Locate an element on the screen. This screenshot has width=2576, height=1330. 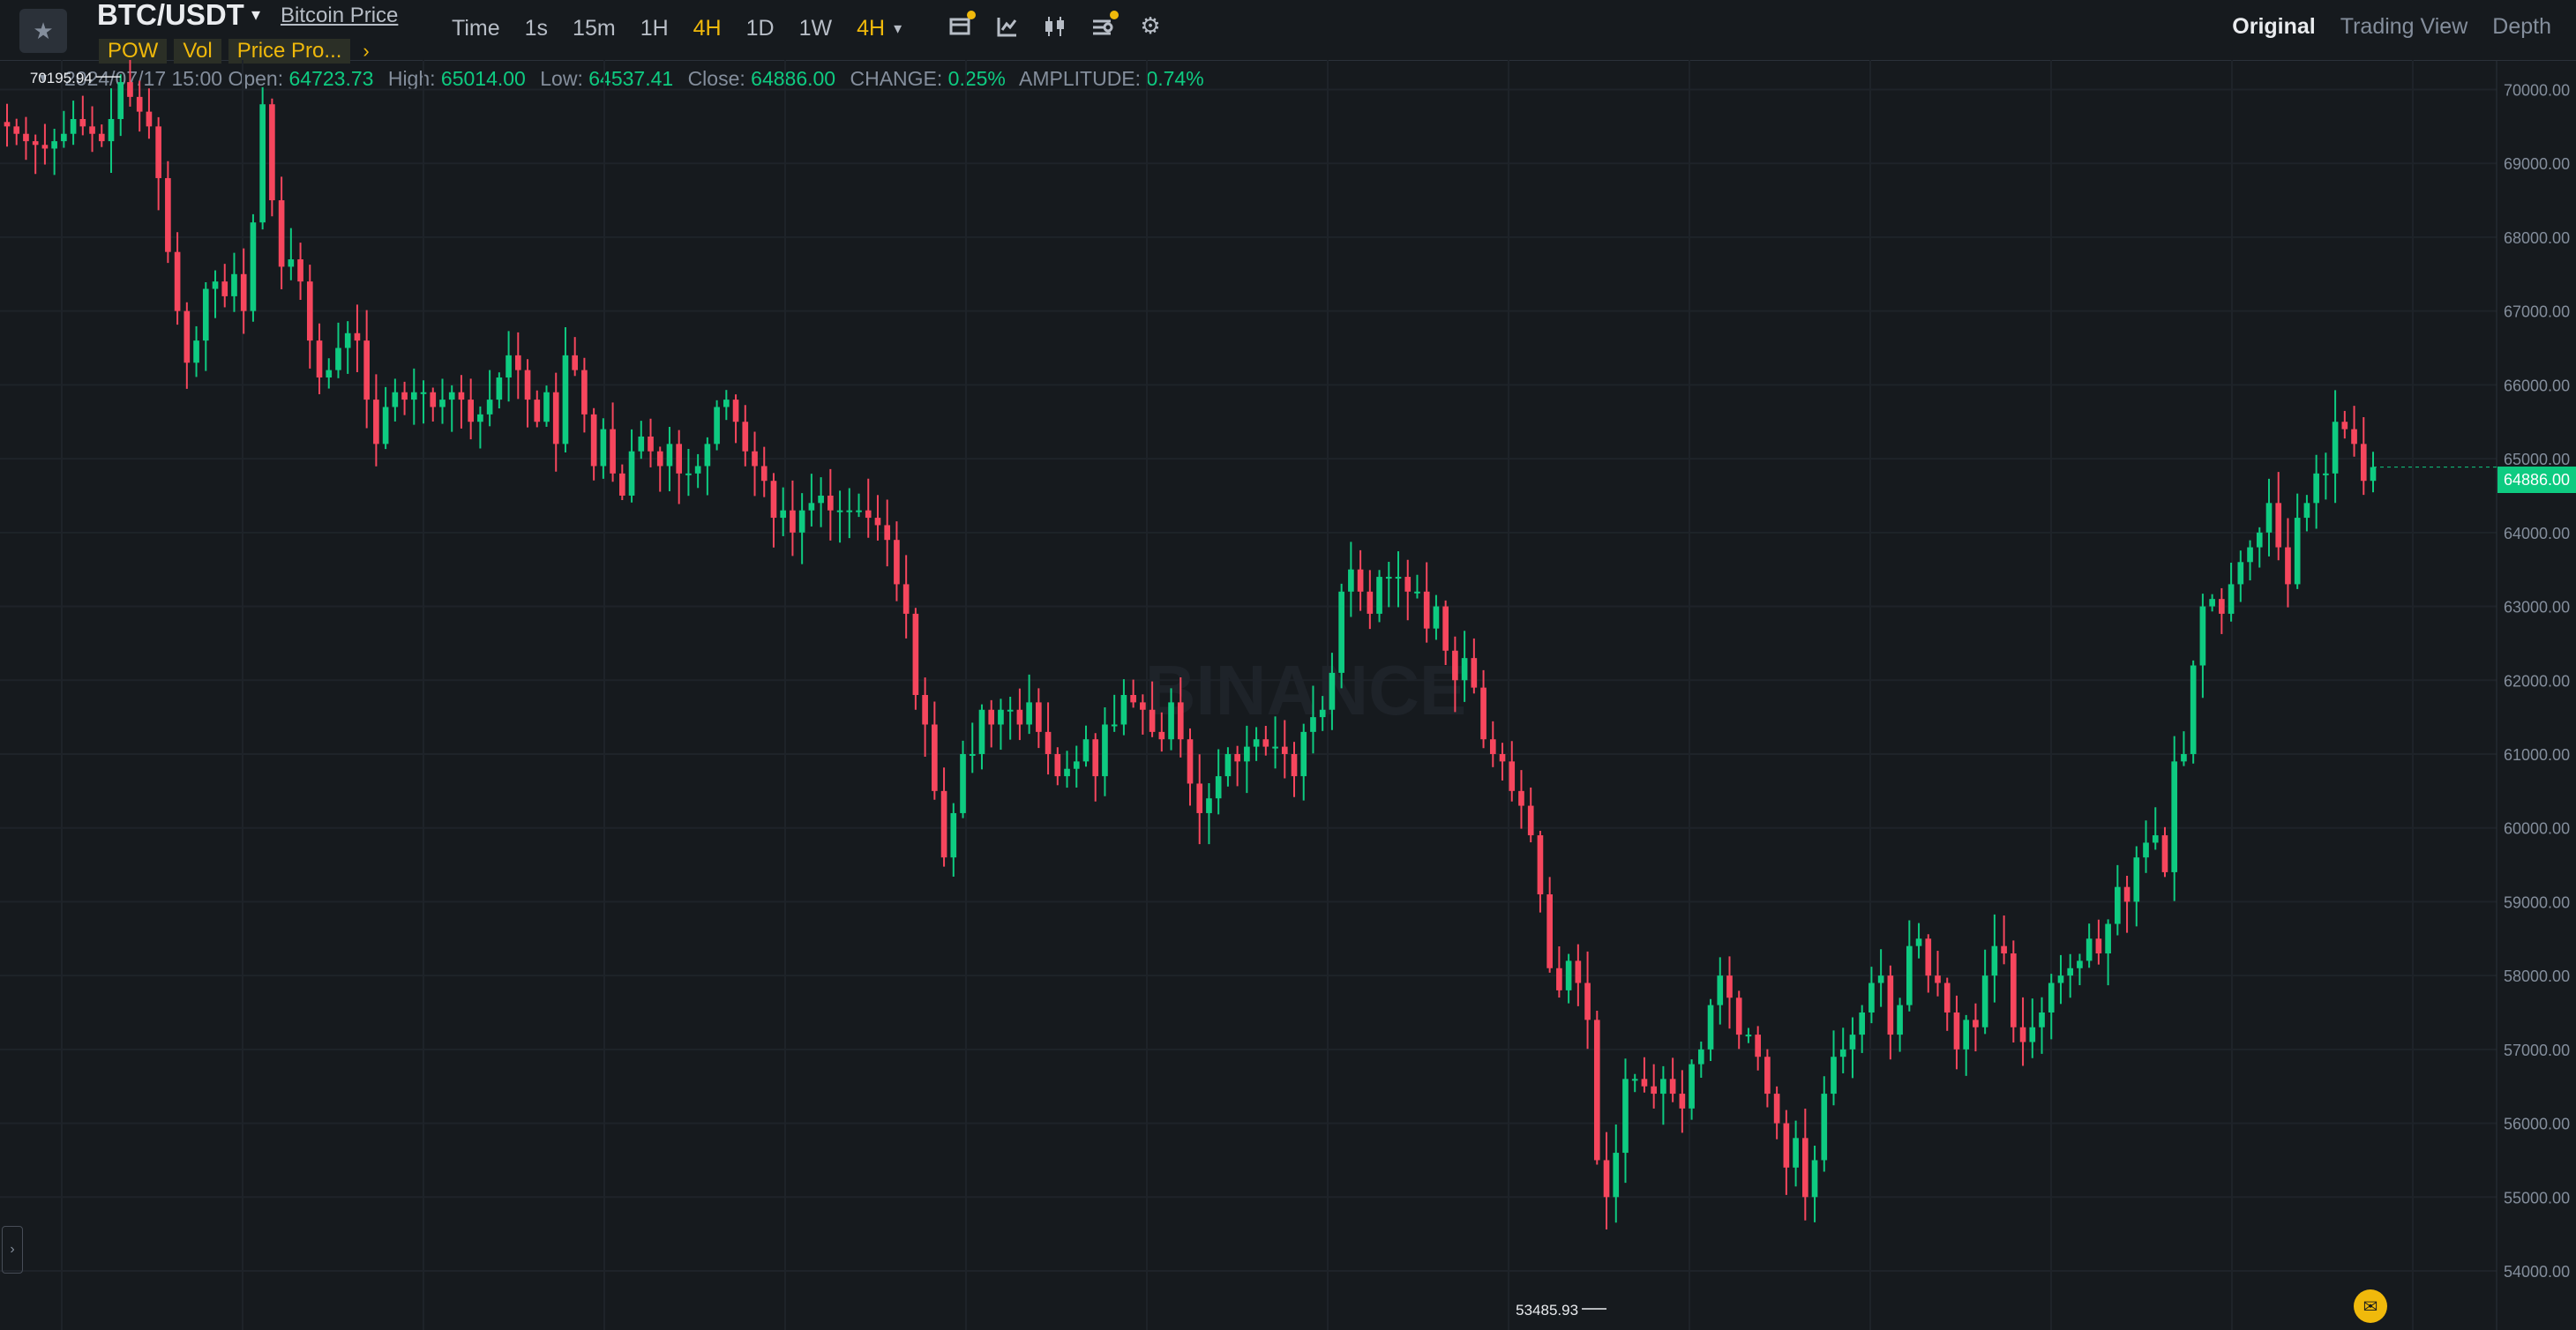
candlestick-icon is located at coordinates (1055, 27).